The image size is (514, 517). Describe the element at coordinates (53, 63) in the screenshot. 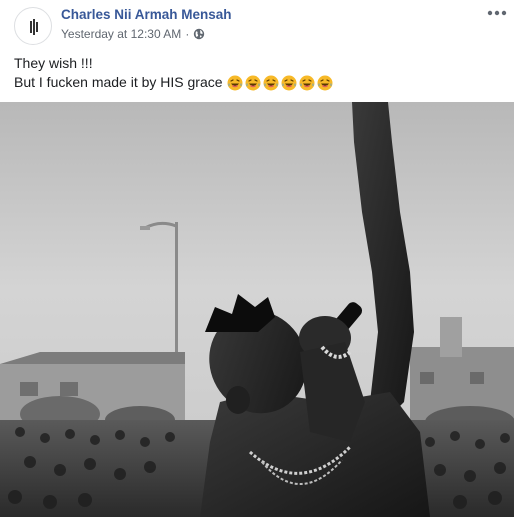

I see `post-text-line-1: They wish !!!` at that location.